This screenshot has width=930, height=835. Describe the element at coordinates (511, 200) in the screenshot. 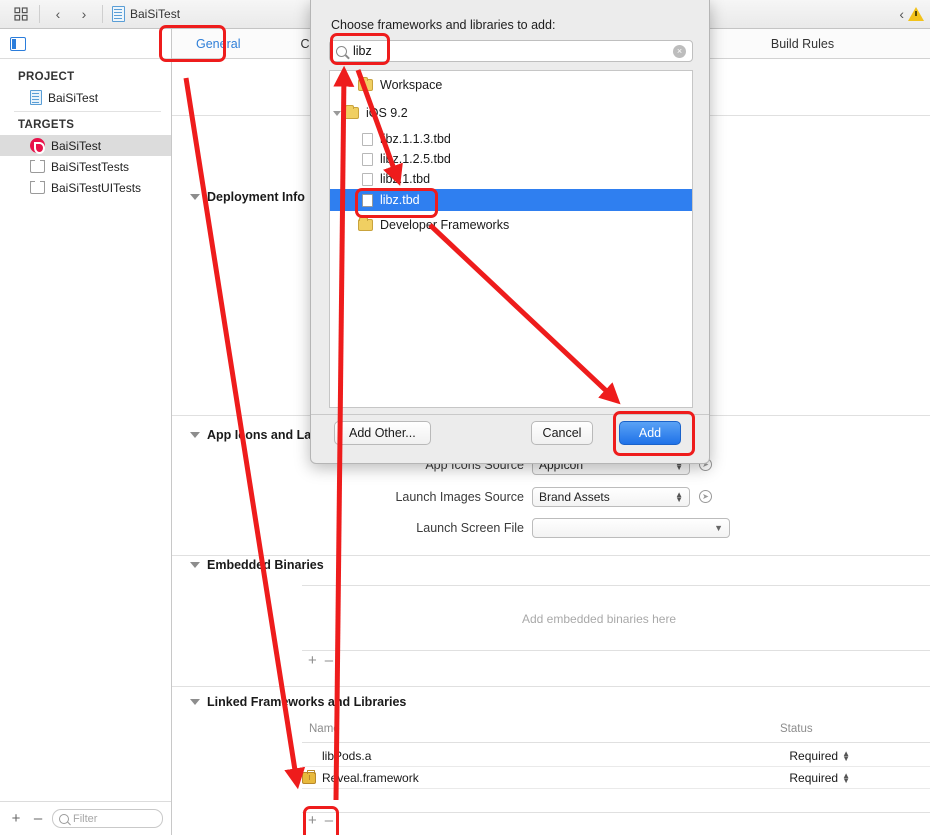

I see `tree-item-libz-tbd: libz.tbd` at that location.